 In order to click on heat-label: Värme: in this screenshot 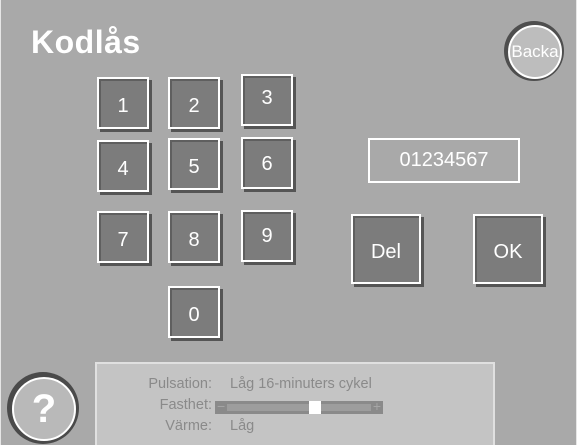, I will do `click(188, 426)`.